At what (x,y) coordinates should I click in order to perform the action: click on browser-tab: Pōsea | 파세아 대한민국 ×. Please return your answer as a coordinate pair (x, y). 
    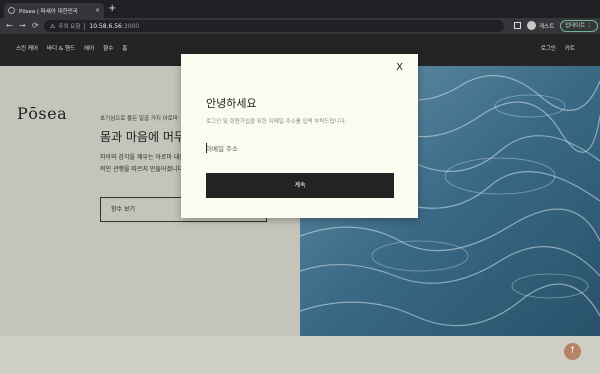
    Looking at the image, I should click on (54, 10).